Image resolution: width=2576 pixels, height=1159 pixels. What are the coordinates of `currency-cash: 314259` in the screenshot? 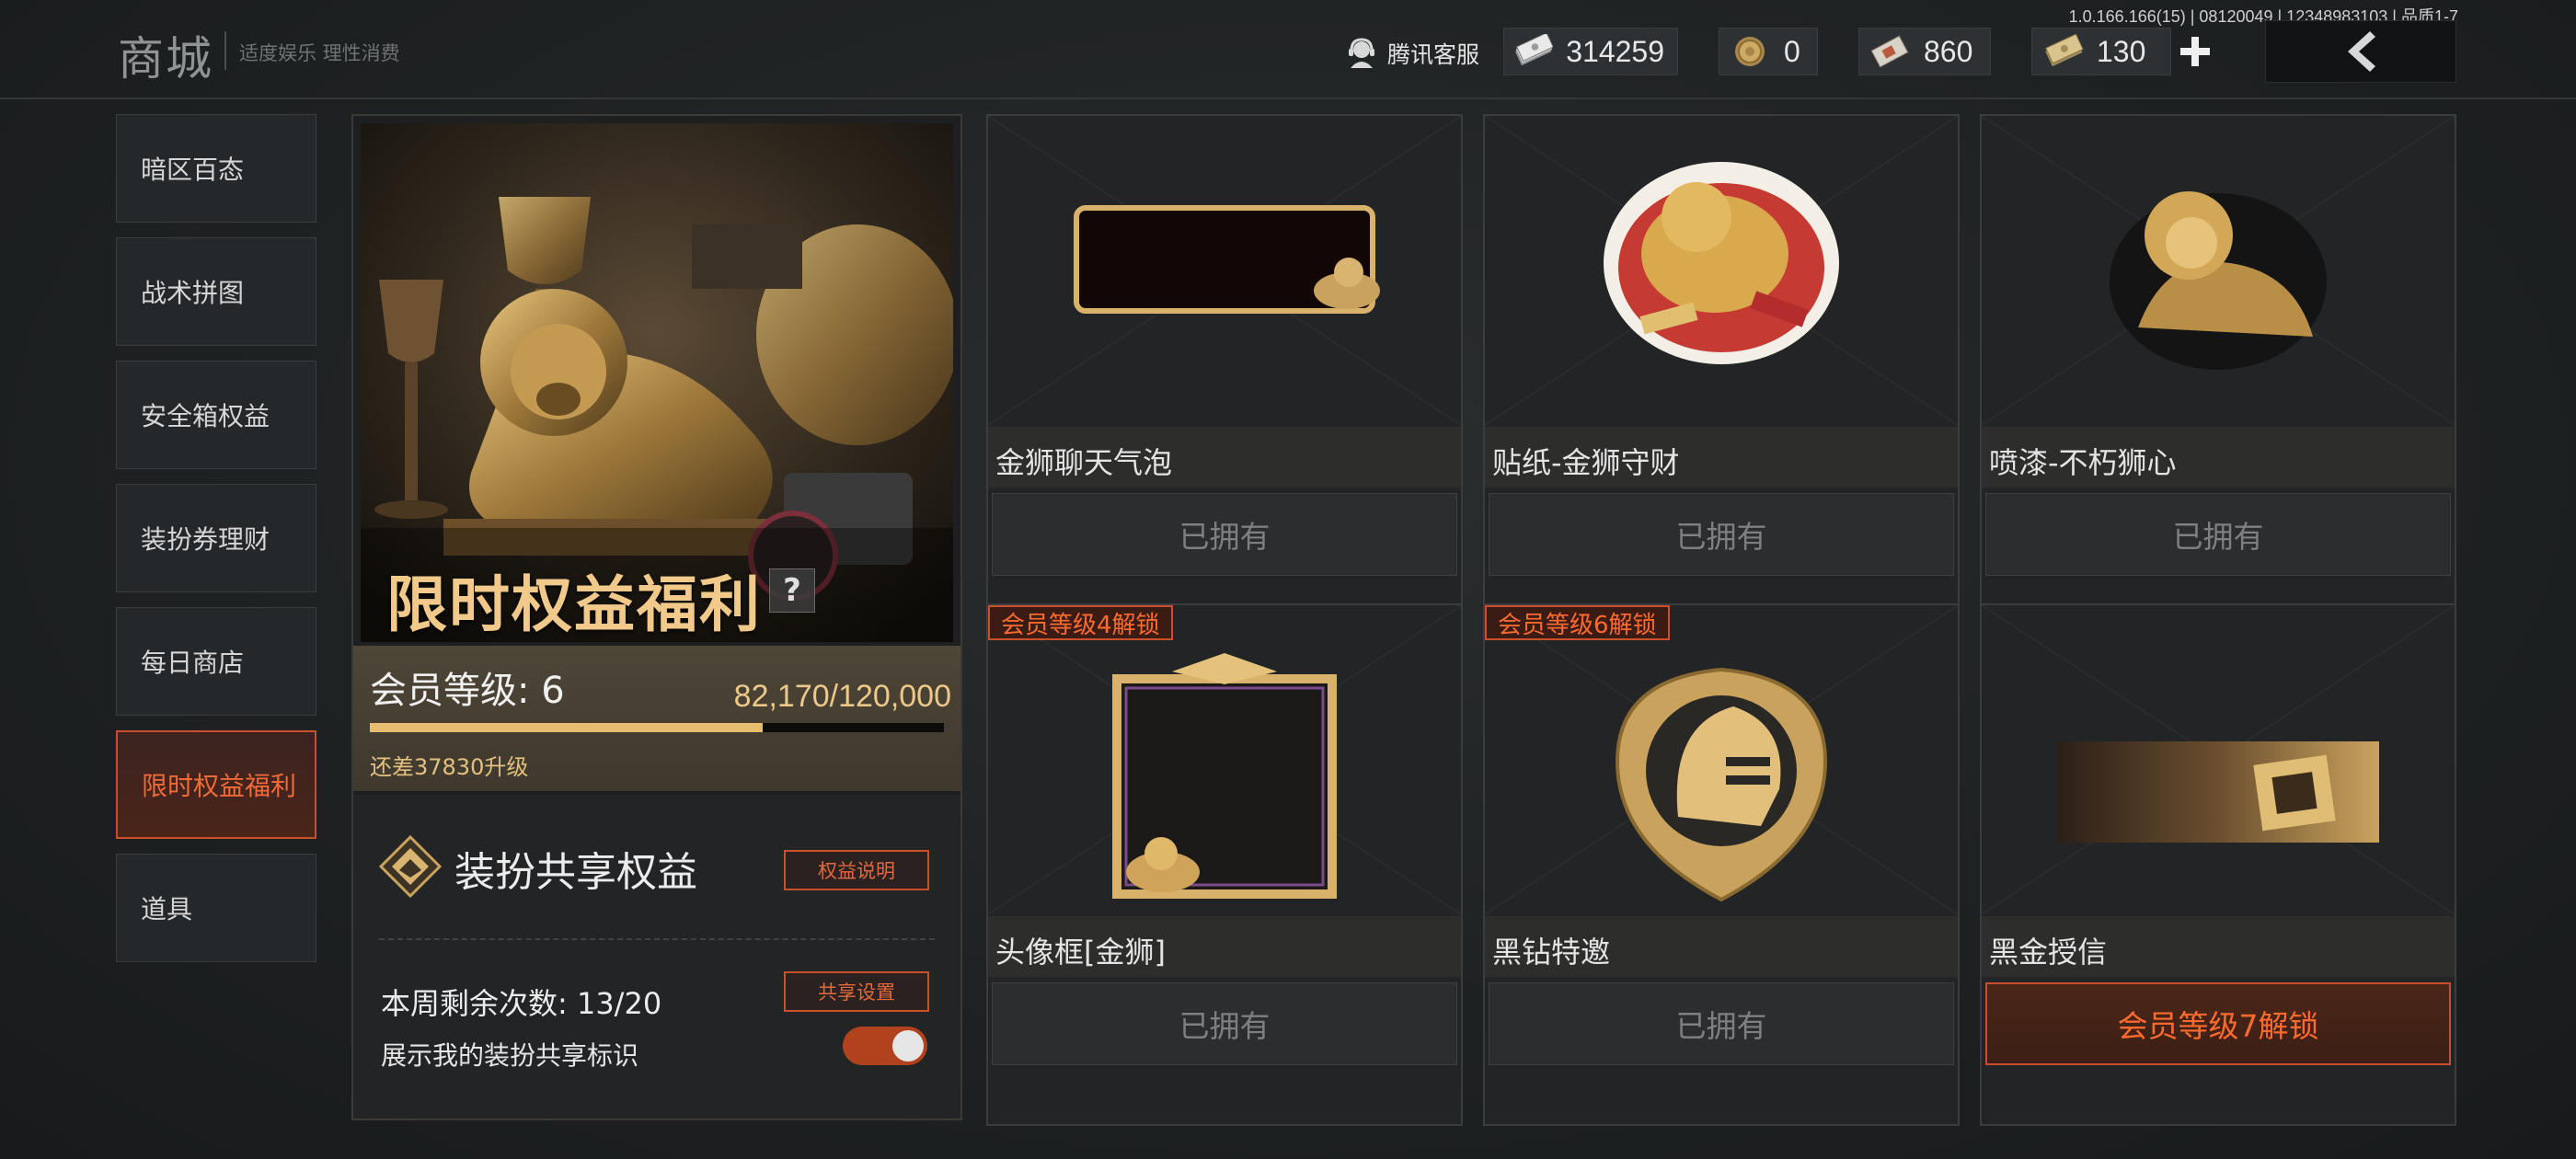 It's located at (1590, 51).